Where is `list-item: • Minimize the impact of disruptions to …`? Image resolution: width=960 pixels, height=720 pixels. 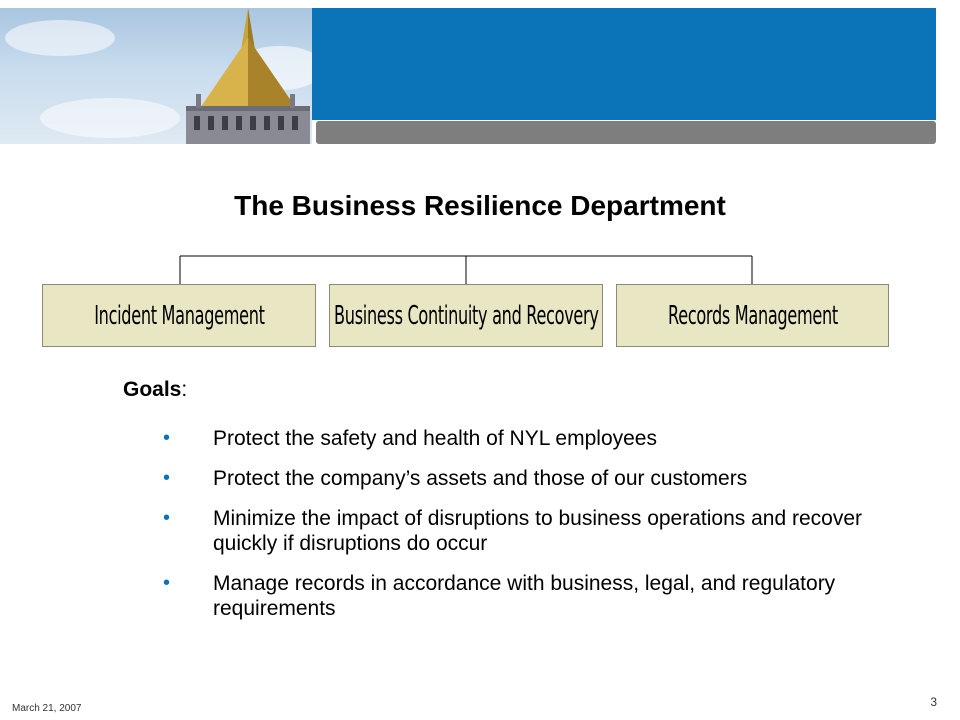
list-item: • Minimize the impact of disruptions to … is located at coordinates (533, 531).